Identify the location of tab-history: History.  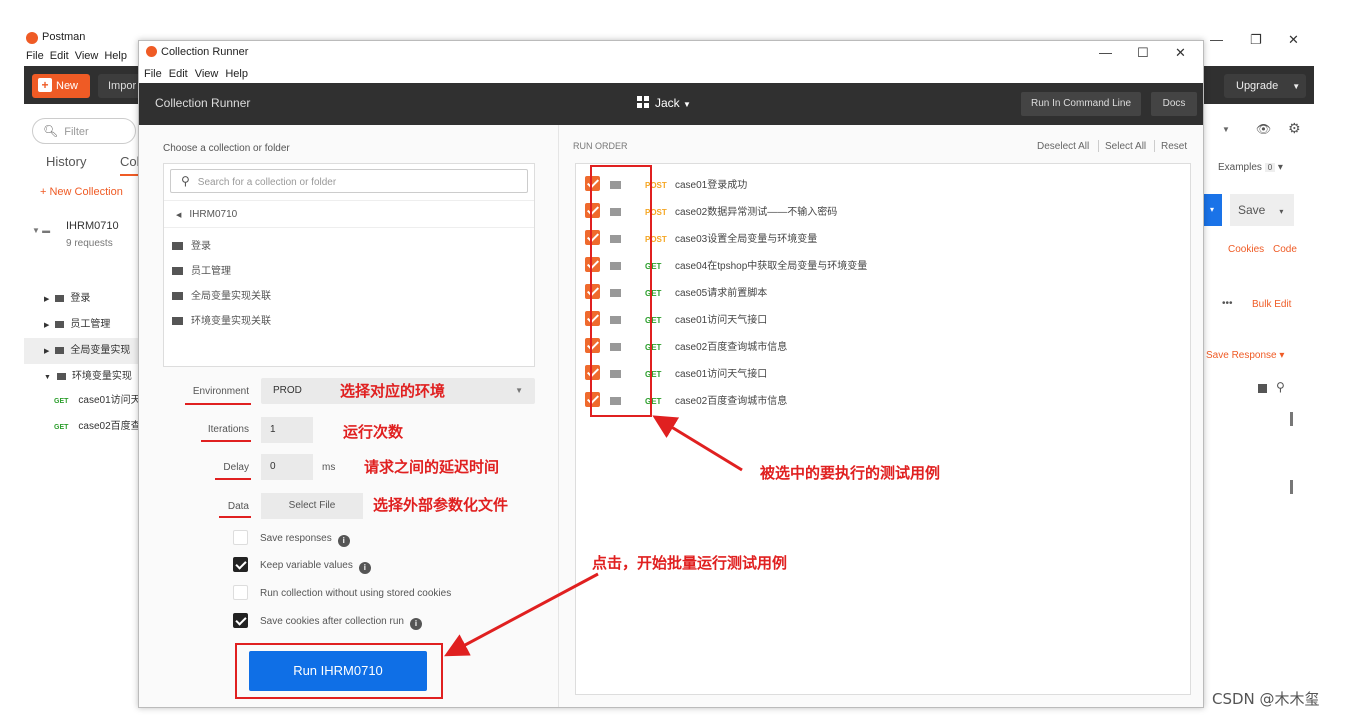
(66, 161).